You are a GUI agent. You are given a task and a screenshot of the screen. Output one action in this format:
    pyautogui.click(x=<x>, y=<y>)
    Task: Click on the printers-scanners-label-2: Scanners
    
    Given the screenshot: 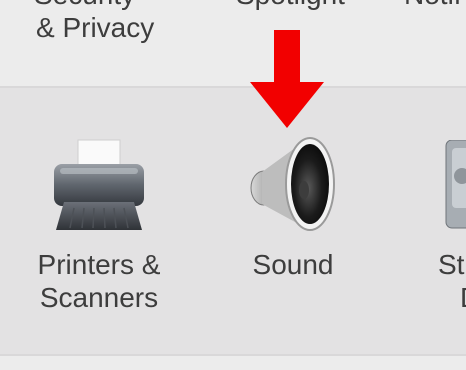 What is the action you would take?
    pyautogui.click(x=99, y=297)
    